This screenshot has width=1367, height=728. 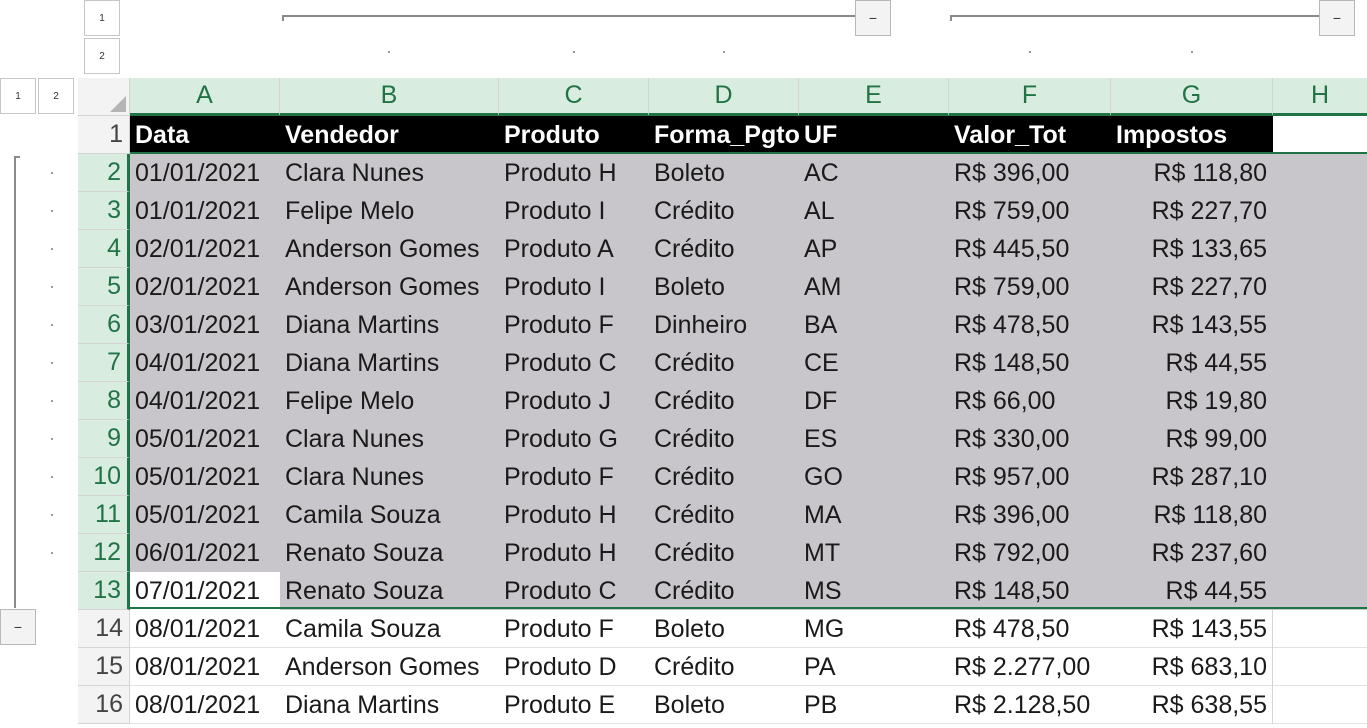 What do you see at coordinates (1030, 249) in the screenshot?
I see `table-cell: R$ 445,50` at bounding box center [1030, 249].